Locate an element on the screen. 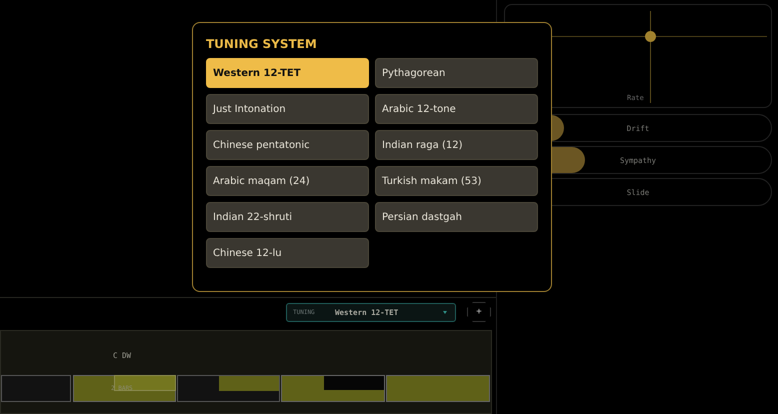  tuning-option: Chinese 12-lu is located at coordinates (287, 253).